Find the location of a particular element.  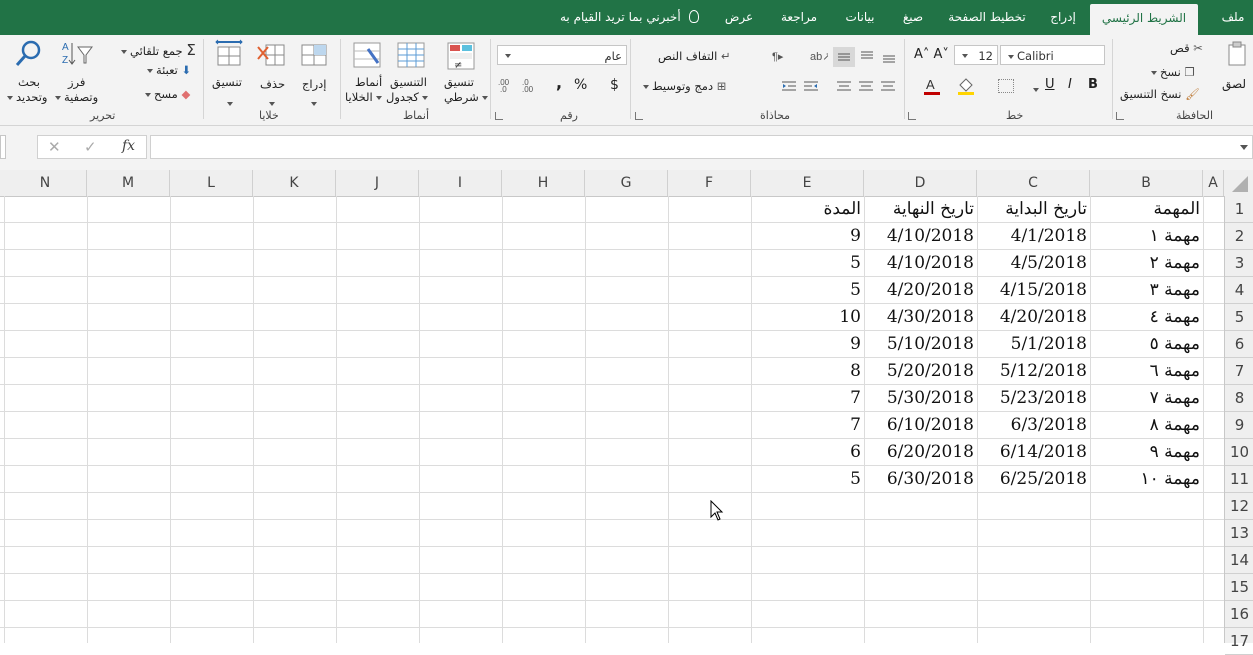

expand-formula-icon is located at coordinates (1244, 147).